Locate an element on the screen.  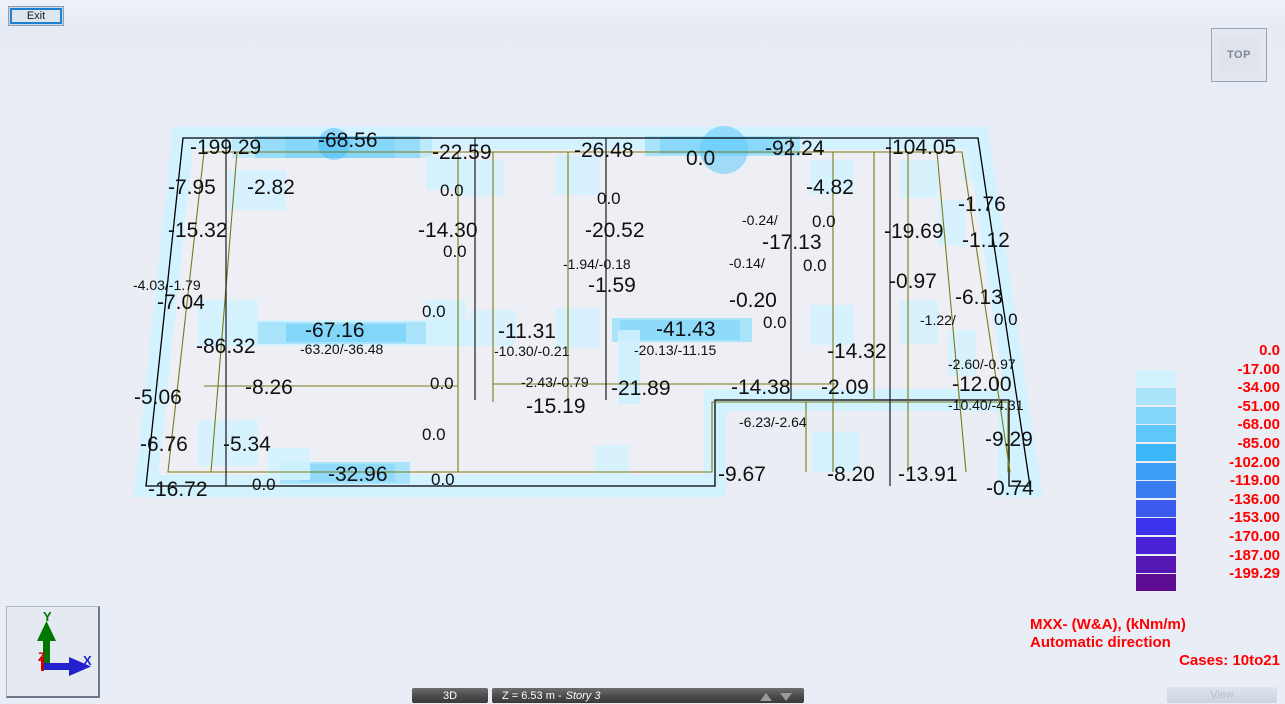
plan-value-label: -11.31 is located at coordinates (527, 331).